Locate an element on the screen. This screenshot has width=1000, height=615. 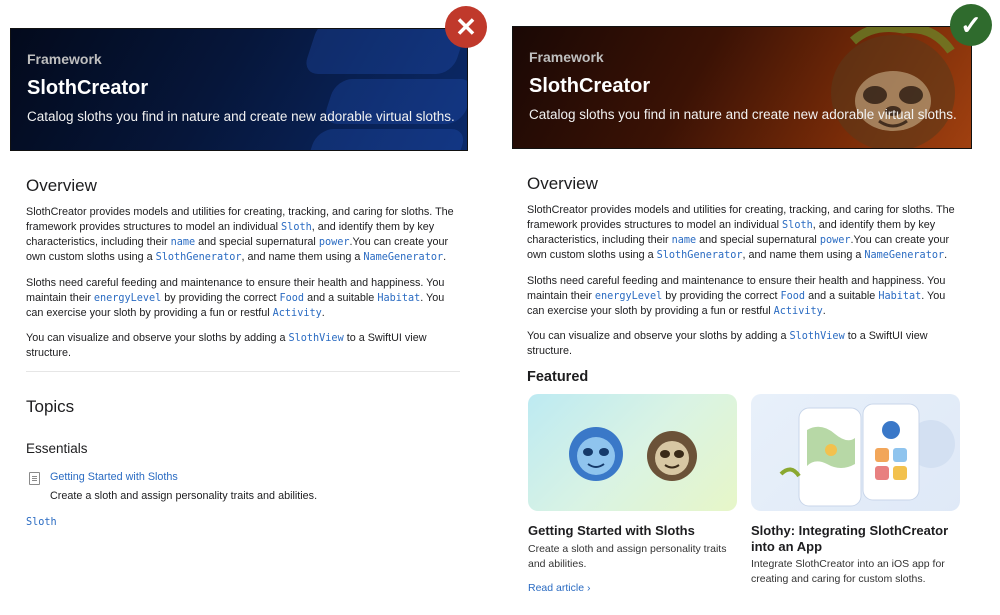
card-image-getting-started is located at coordinates (632, 452).